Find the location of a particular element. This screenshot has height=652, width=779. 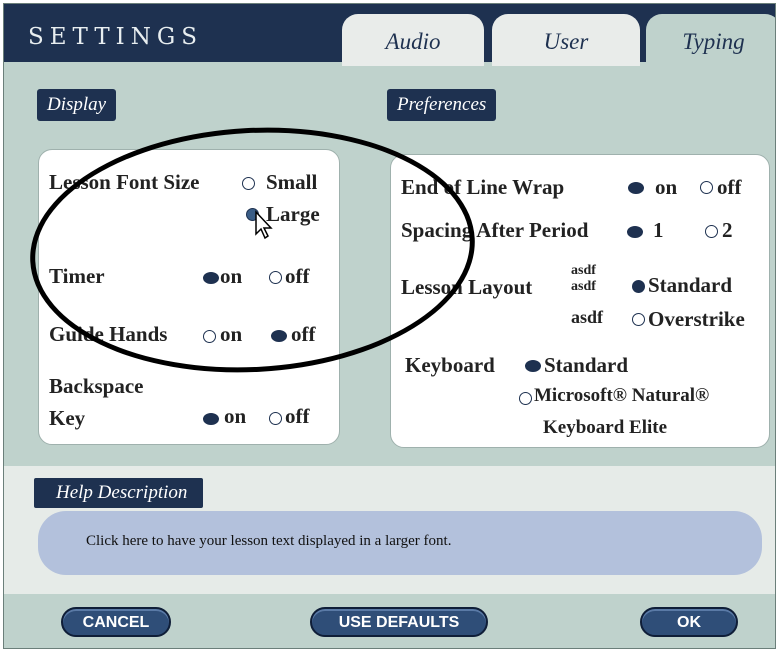

guide-on-label: on is located at coordinates (231, 334).